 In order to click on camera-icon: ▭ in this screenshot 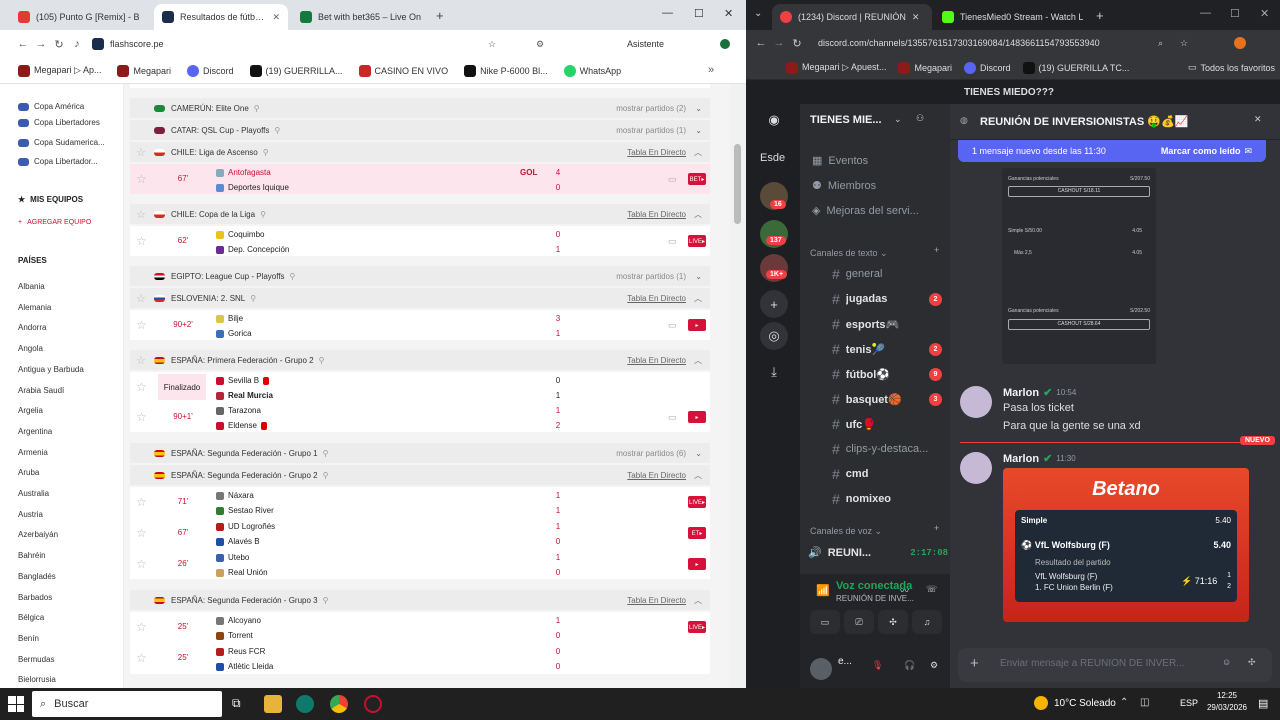, I will do `click(825, 622)`.